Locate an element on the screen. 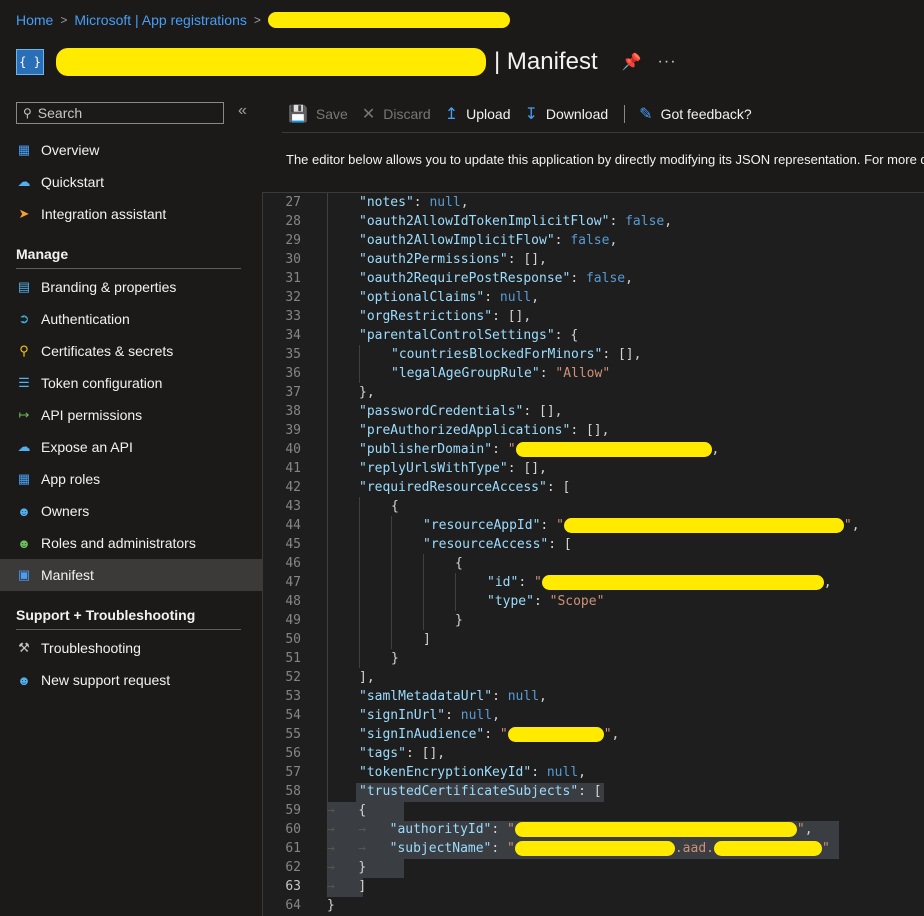 This screenshot has width=924, height=916. code-line: 40 "publisherDomain": ", is located at coordinates (593, 449).